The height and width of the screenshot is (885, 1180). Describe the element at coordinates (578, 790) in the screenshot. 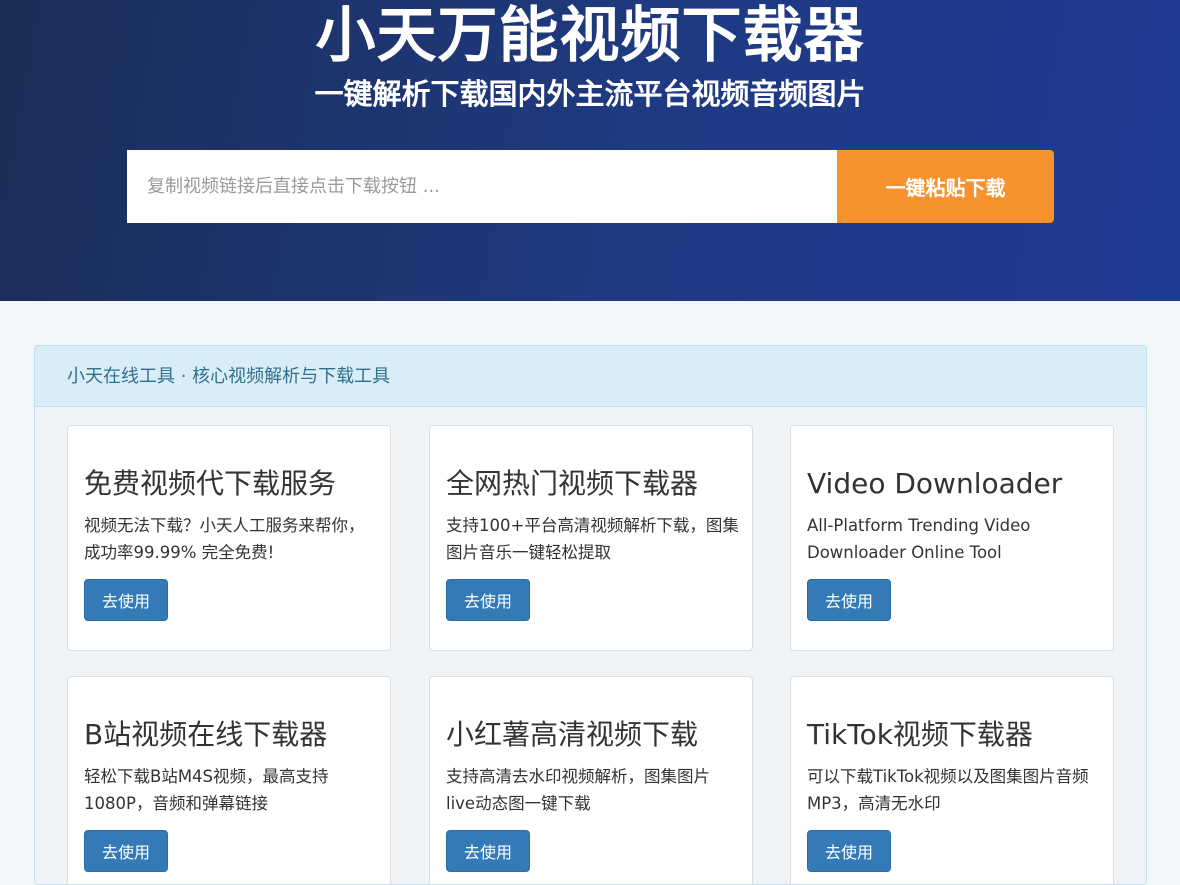

I see `card-description: 支持高清去水印视频解析，图集图片 live动态图一键下载` at that location.